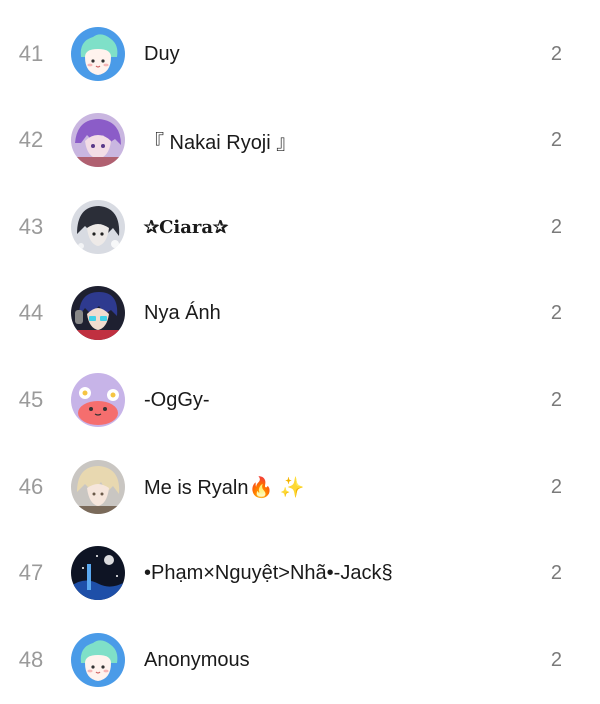 The image size is (600, 704). I want to click on rank-number: 46, so click(31, 486).